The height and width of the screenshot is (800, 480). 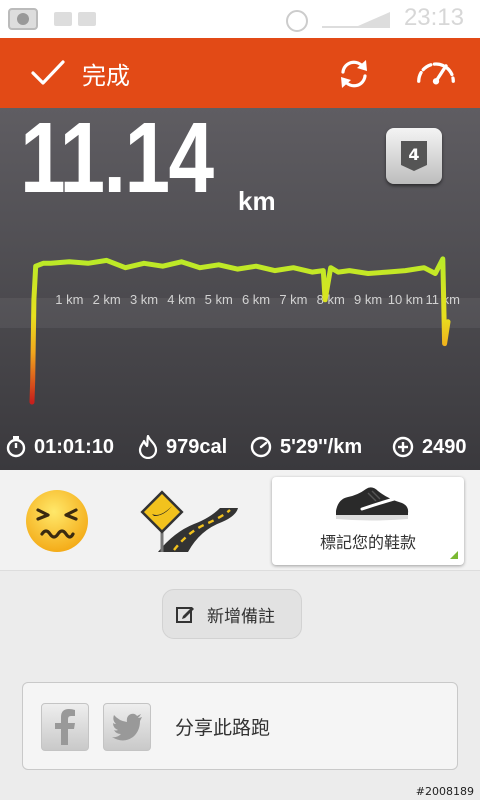 What do you see at coordinates (107, 299) in the screenshot?
I see `km-label: 2 km` at bounding box center [107, 299].